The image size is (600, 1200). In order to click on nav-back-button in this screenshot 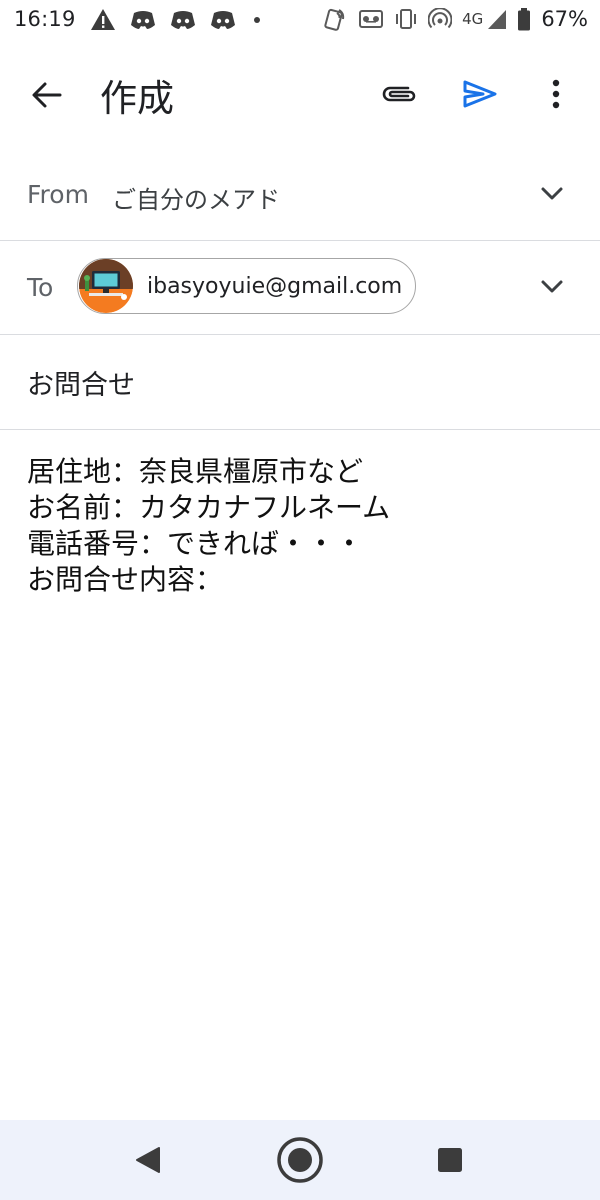, I will do `click(148, 1160)`.